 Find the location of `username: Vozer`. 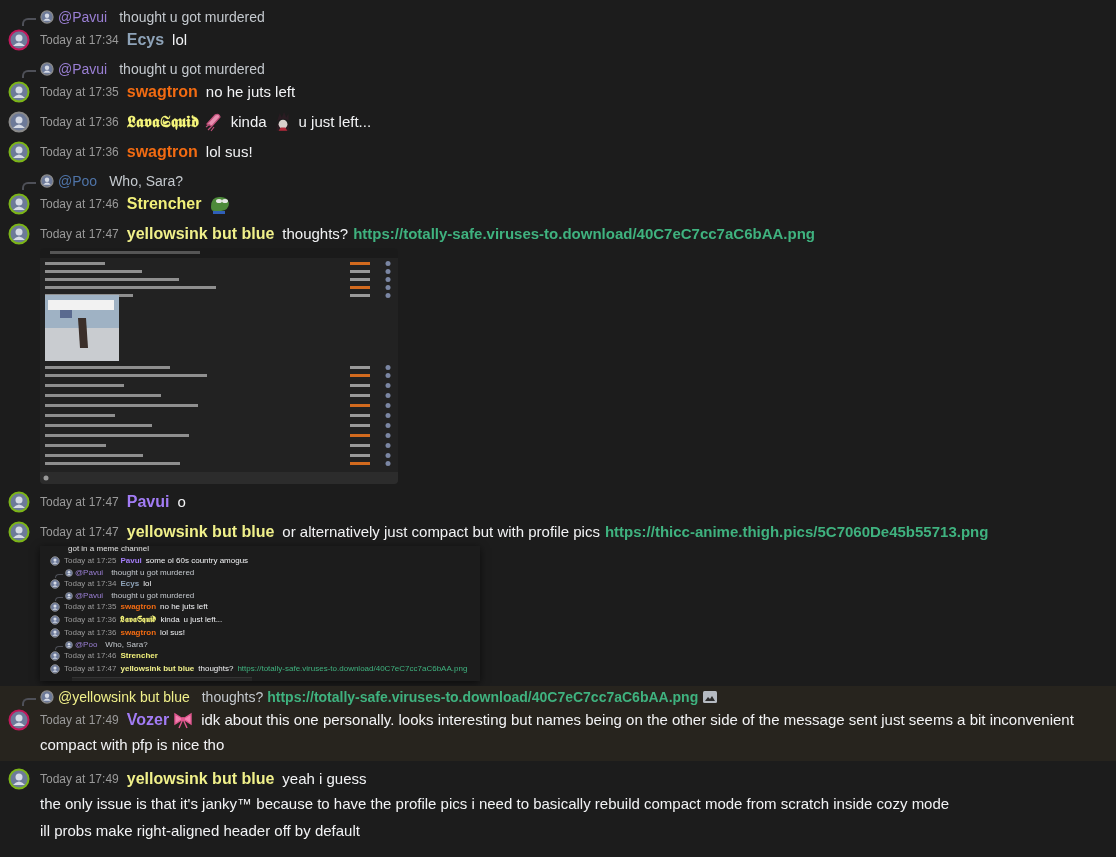

username: Vozer is located at coordinates (148, 720).